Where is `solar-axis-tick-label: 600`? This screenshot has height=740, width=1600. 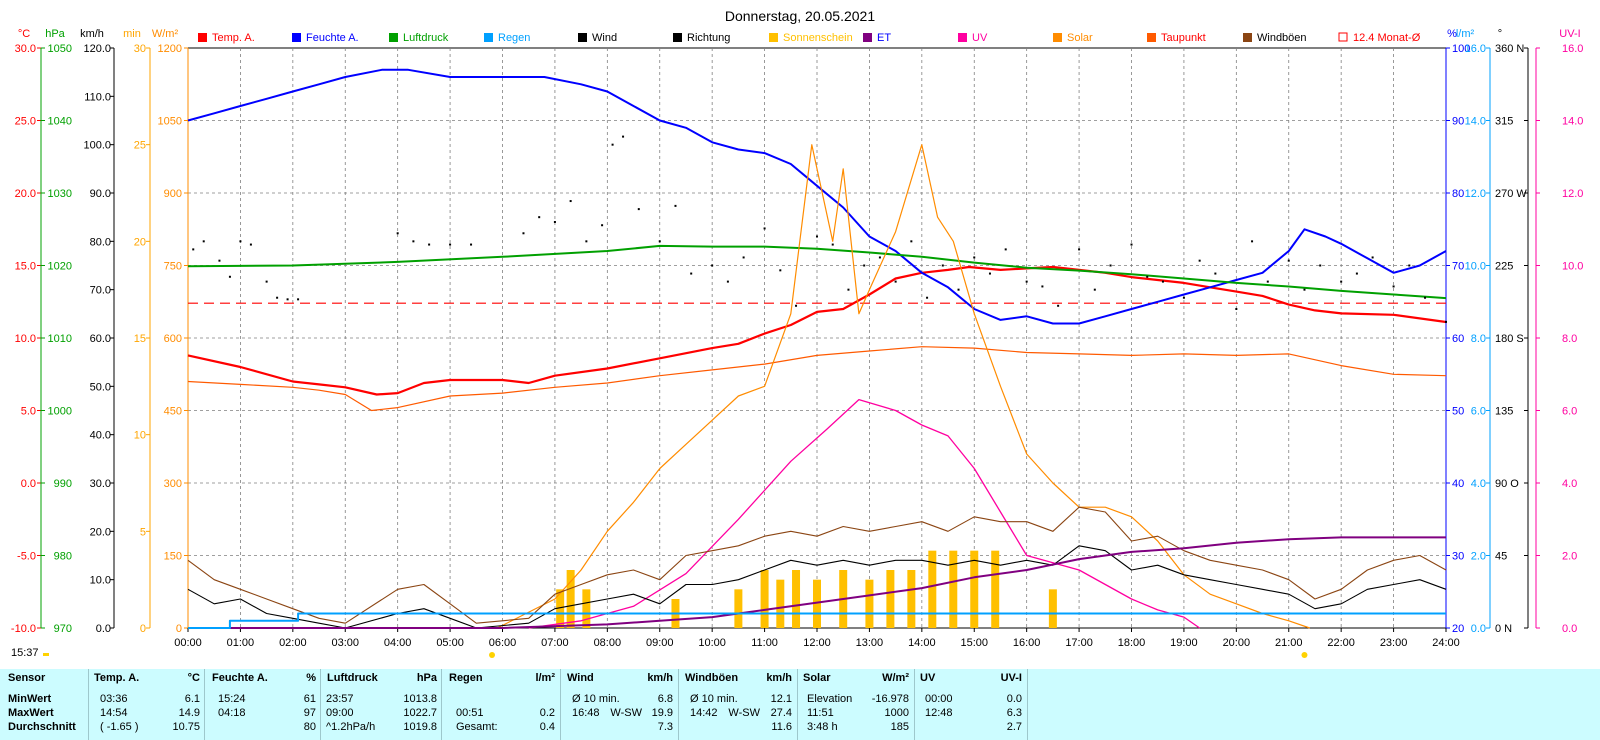 solar-axis-tick-label: 600 is located at coordinates (173, 339).